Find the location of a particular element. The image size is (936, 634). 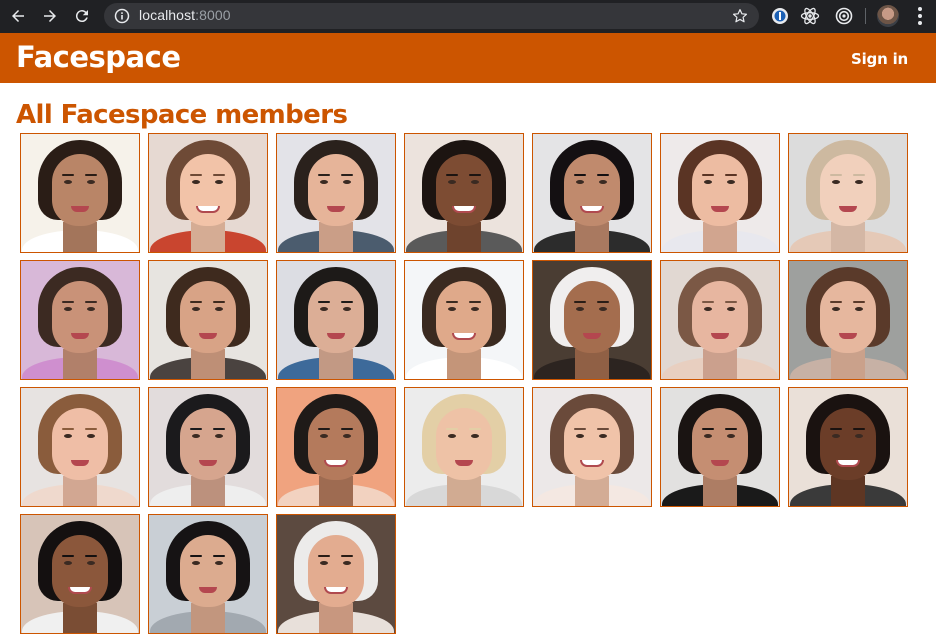

browser-toolbar: localhost:8000 is located at coordinates (468, 16).